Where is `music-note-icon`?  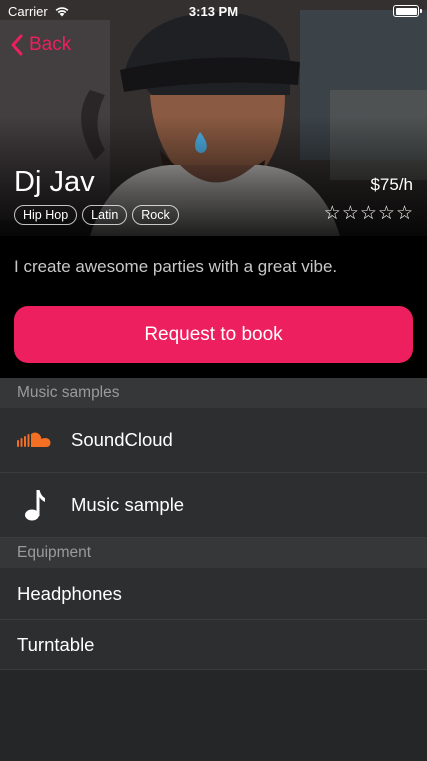
music-note-icon is located at coordinates (35, 505).